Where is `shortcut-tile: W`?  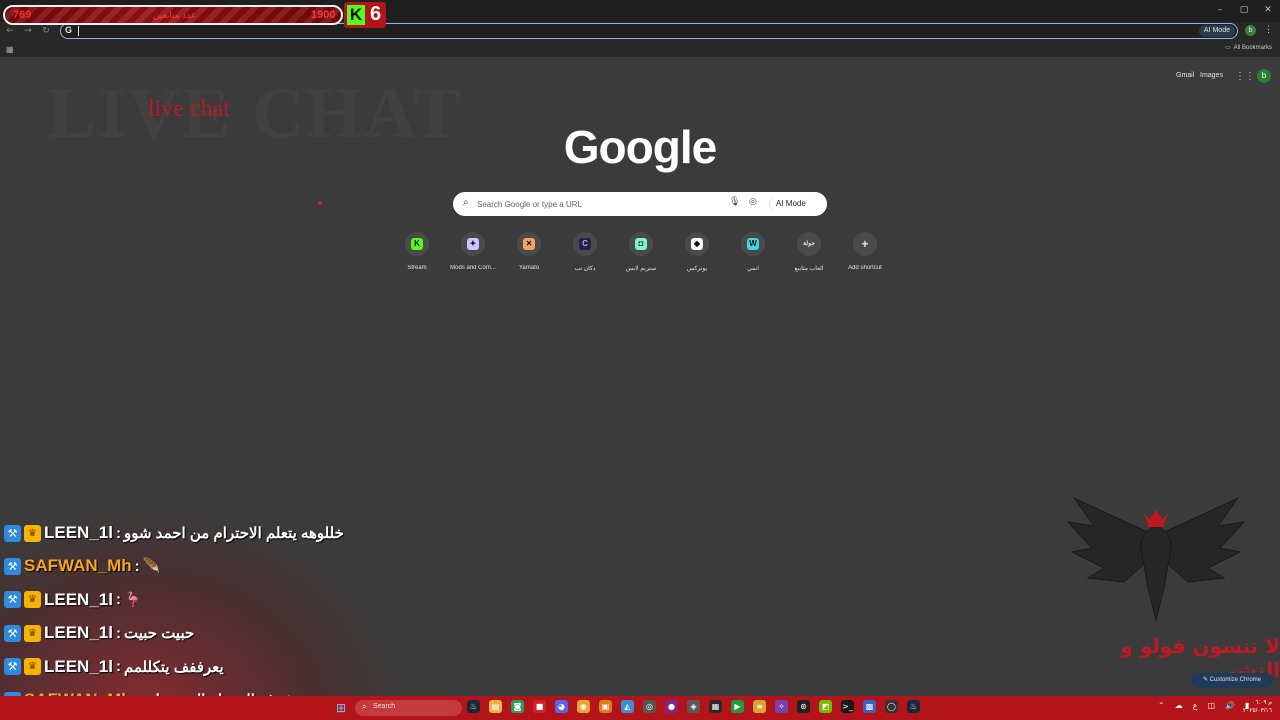
shortcut-tile: W is located at coordinates (753, 244).